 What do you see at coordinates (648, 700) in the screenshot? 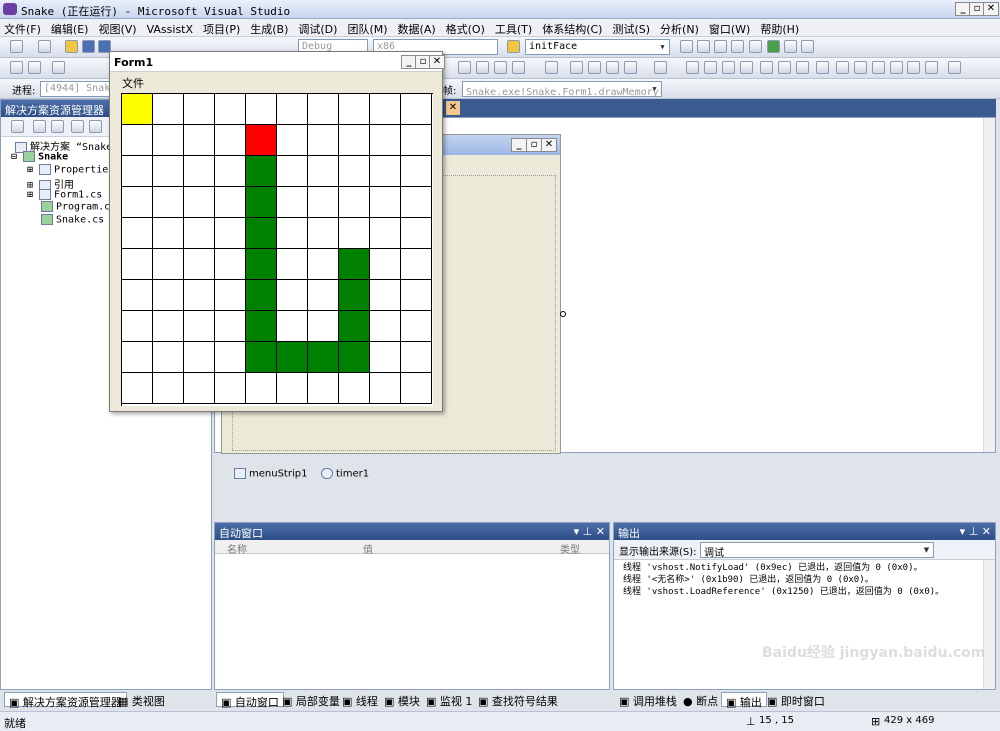
I see `tab-call-stack: ▣ 调用堆栈` at bounding box center [648, 700].